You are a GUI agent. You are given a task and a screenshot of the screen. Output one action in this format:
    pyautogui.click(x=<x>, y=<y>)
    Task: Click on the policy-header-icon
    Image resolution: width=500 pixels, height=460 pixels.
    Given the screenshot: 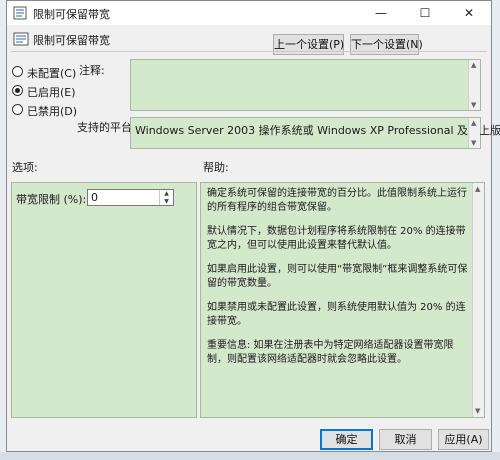 What is the action you would take?
    pyautogui.click(x=21, y=39)
    